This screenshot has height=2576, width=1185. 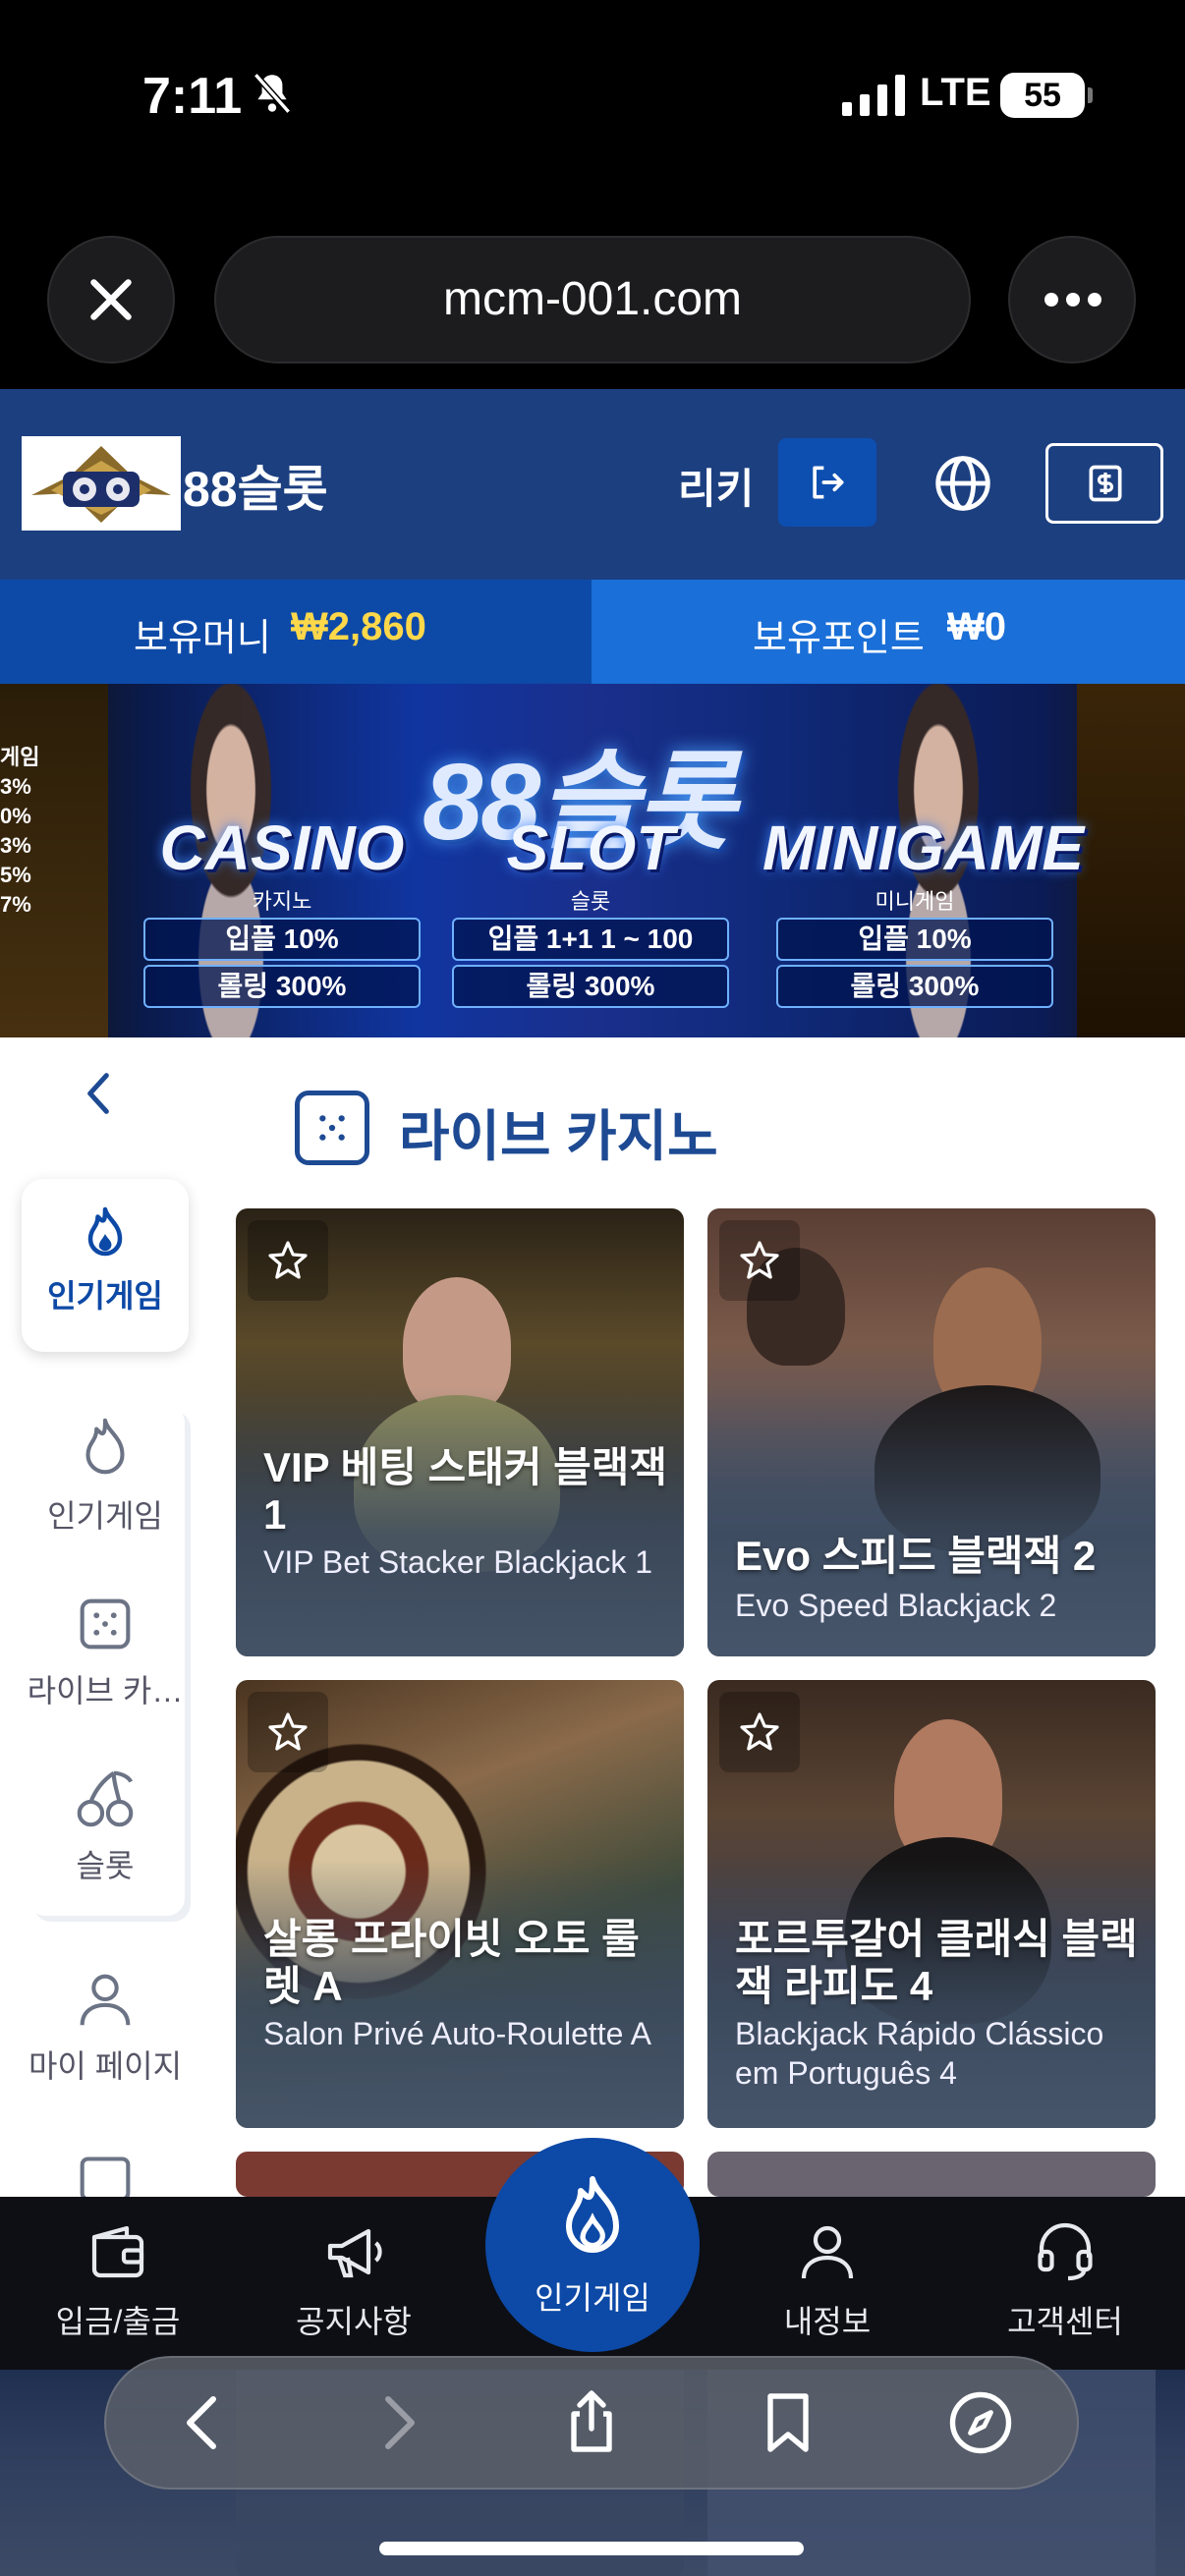 What do you see at coordinates (105, 1516) in the screenshot?
I see `sidebar-item-label: 인기게임` at bounding box center [105, 1516].